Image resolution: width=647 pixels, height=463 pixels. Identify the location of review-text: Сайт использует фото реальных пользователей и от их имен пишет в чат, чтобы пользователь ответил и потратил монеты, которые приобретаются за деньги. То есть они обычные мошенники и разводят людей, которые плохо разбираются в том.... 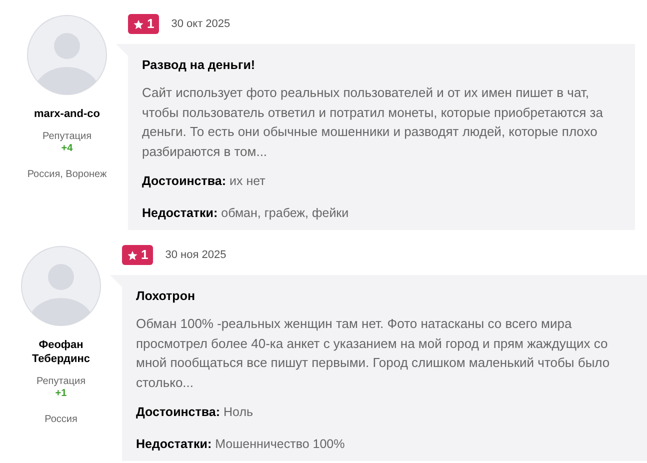
(373, 122).